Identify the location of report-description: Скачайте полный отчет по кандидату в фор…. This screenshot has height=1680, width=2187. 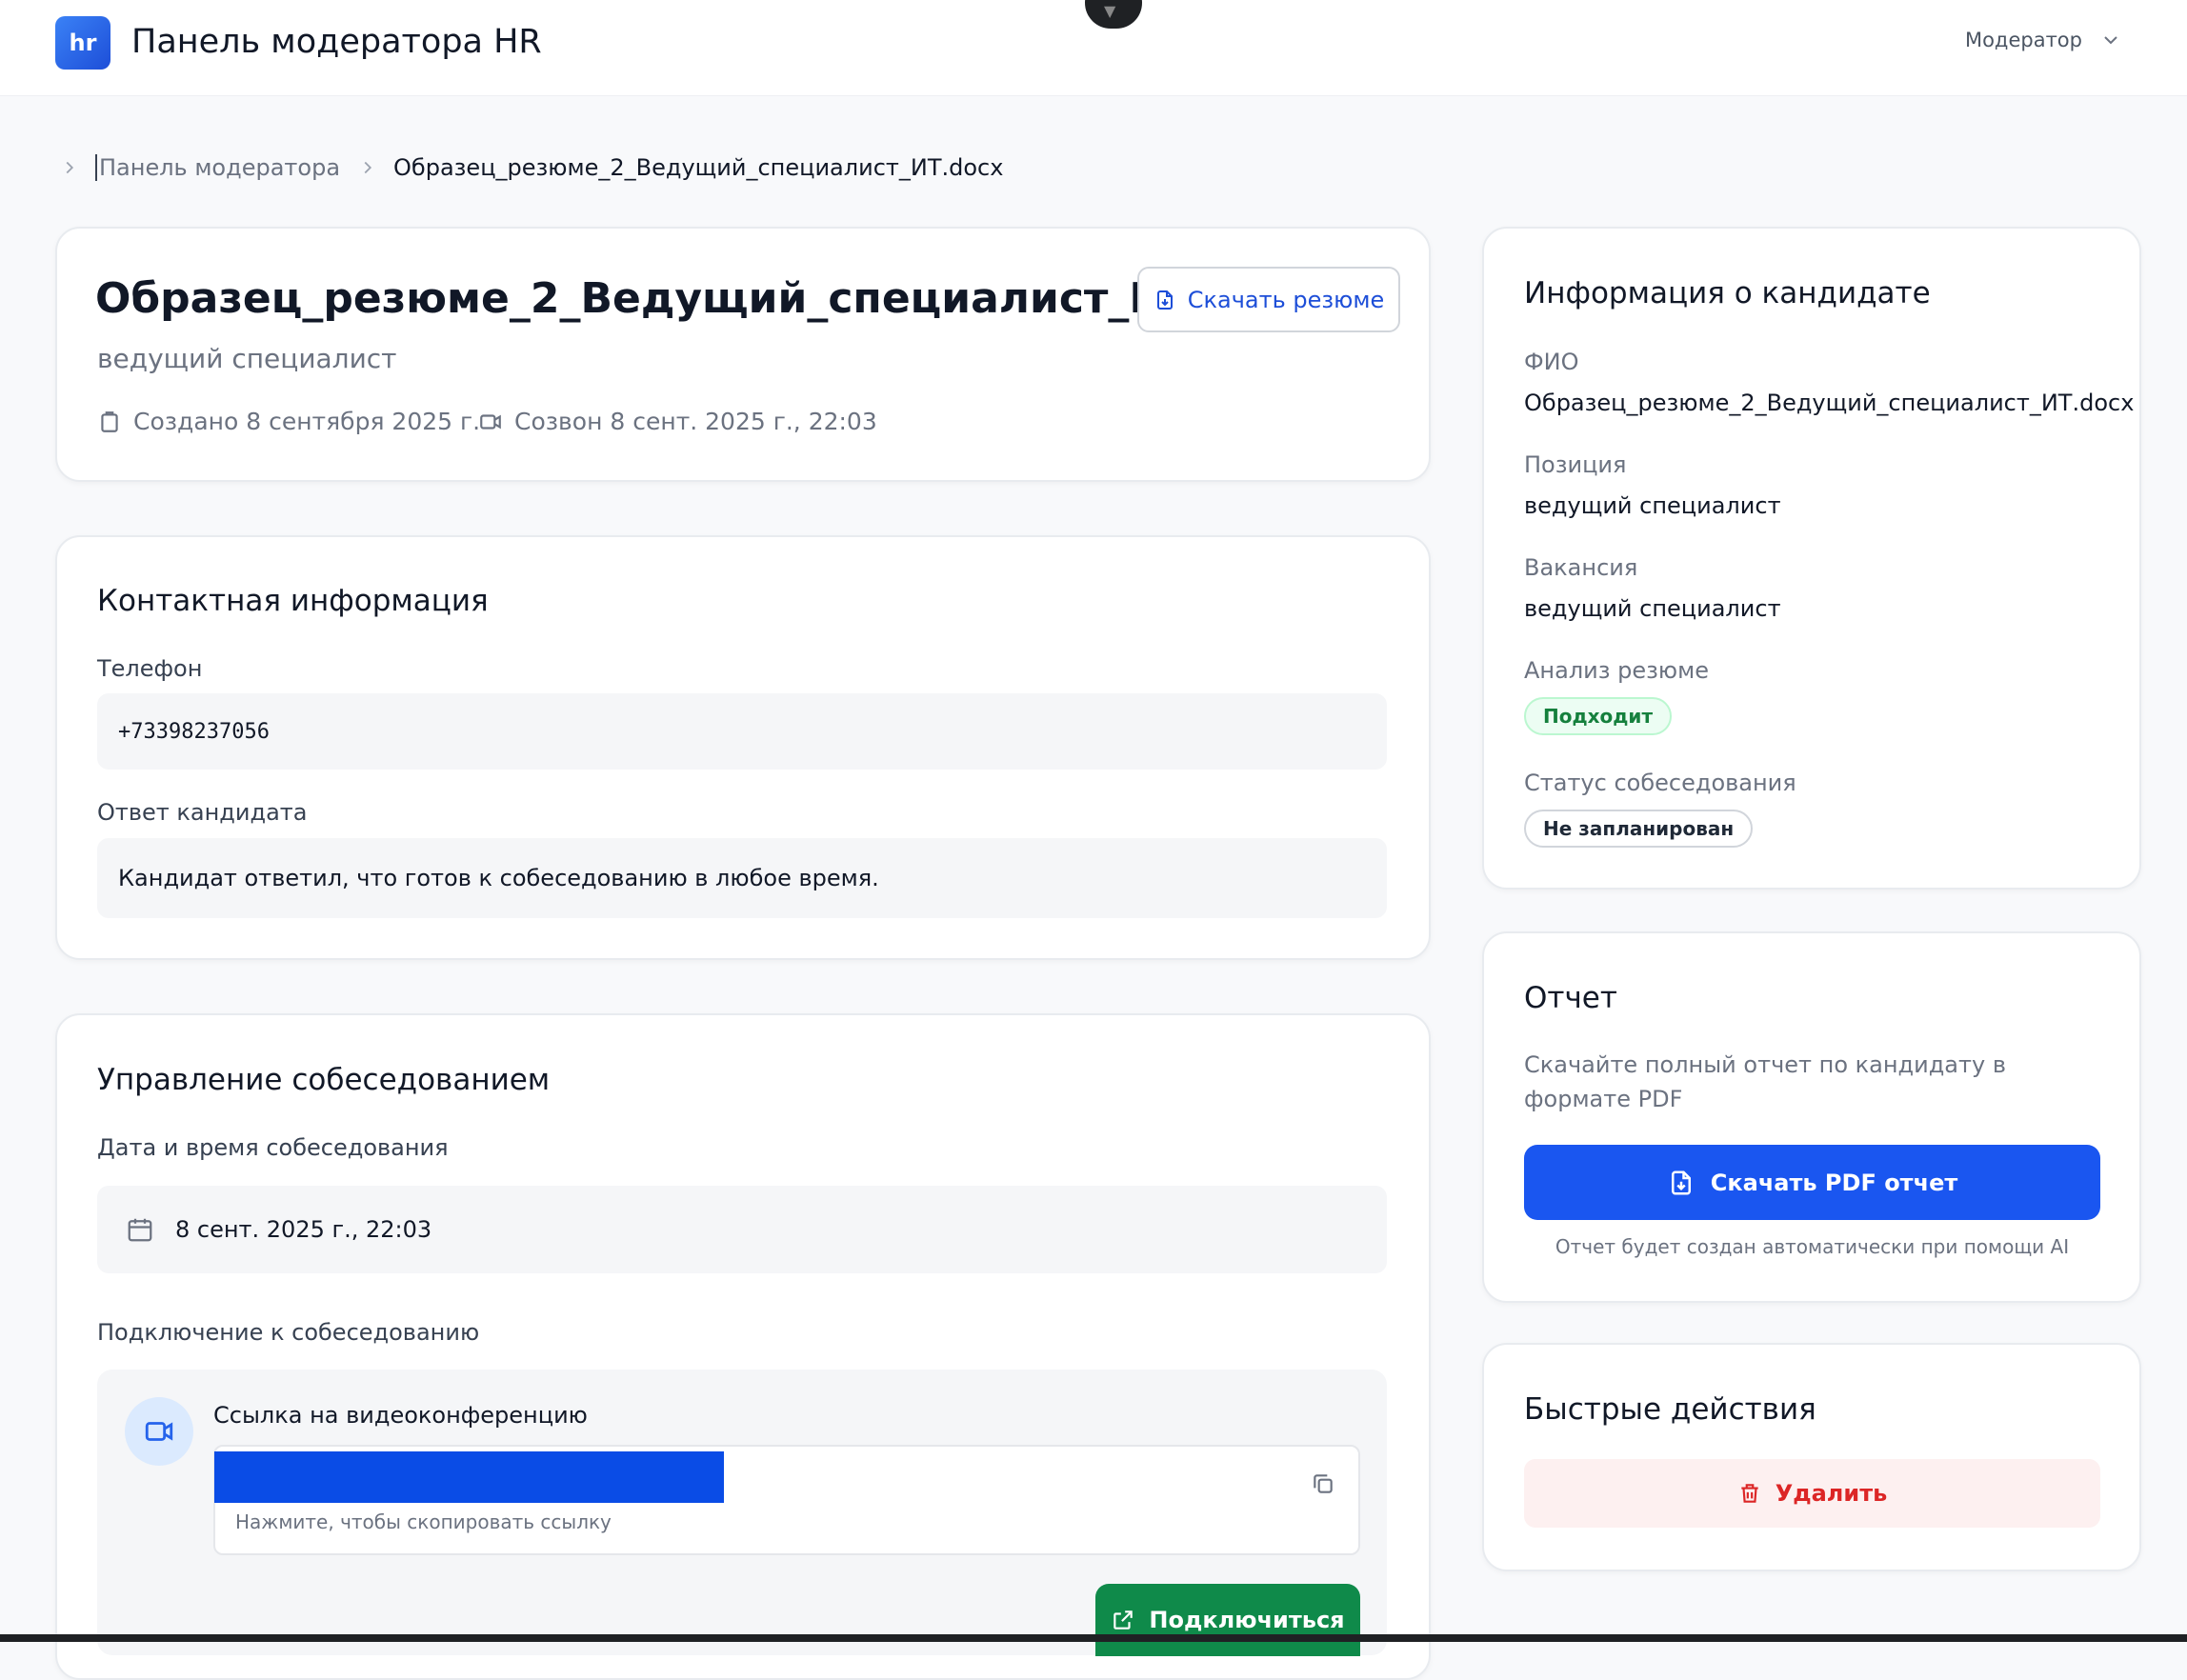
(1765, 1081).